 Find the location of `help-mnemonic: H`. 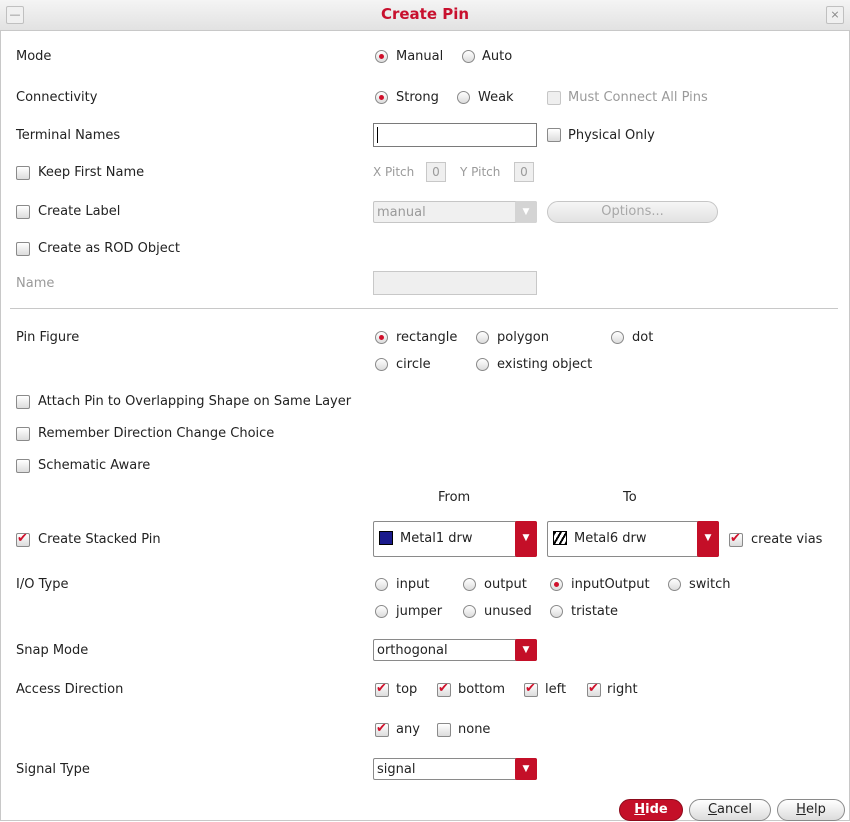

help-mnemonic: H is located at coordinates (801, 809).